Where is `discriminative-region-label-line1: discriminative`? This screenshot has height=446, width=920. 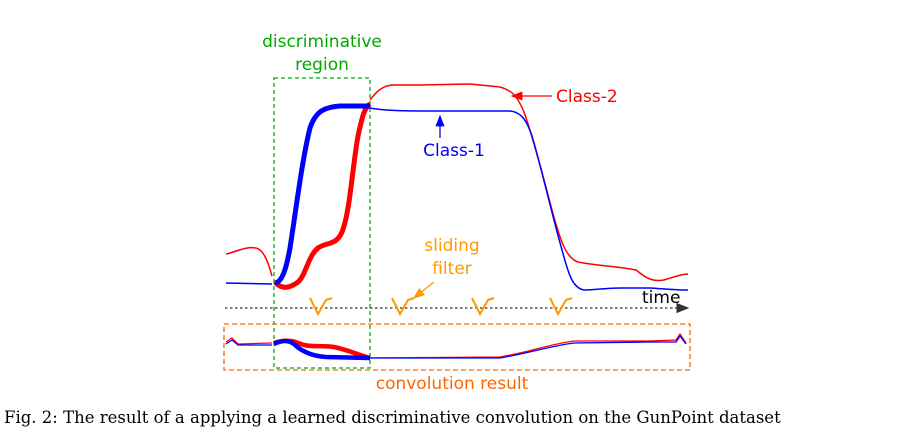 discriminative-region-label-line1: discriminative is located at coordinates (322, 42).